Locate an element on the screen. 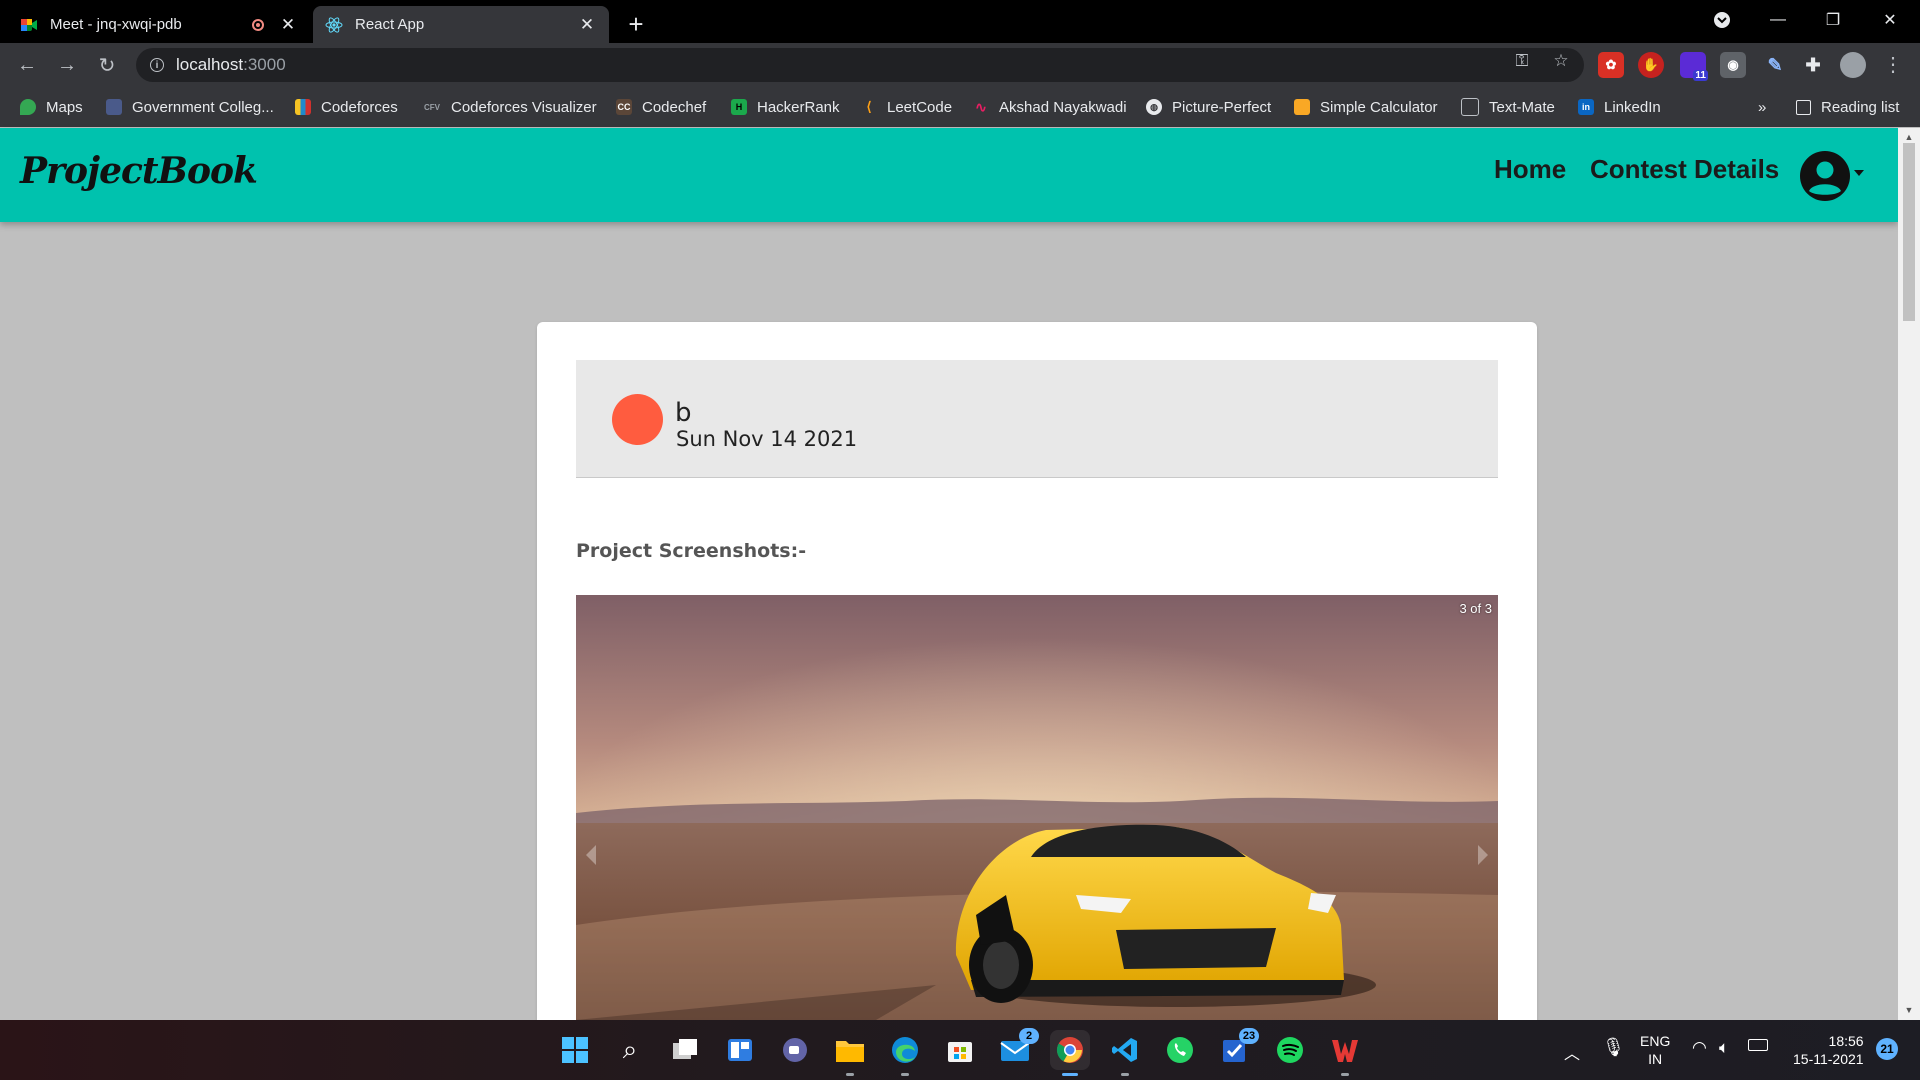 This screenshot has height=1080, width=1920. bookmark-picture-perfect: ◍ Picture-Perfect is located at coordinates (1208, 107).